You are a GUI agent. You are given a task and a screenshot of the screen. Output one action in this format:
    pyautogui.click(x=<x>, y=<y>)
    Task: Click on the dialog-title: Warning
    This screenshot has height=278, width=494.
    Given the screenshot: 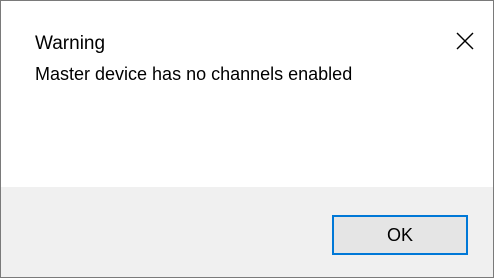 What is the action you would take?
    pyautogui.click(x=70, y=43)
    